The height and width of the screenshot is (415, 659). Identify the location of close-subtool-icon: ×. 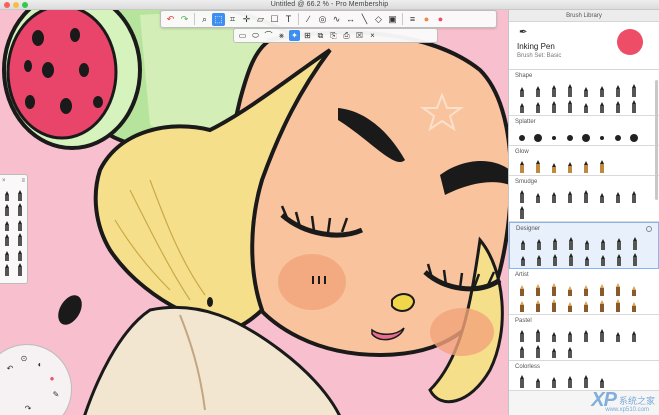
(372, 35).